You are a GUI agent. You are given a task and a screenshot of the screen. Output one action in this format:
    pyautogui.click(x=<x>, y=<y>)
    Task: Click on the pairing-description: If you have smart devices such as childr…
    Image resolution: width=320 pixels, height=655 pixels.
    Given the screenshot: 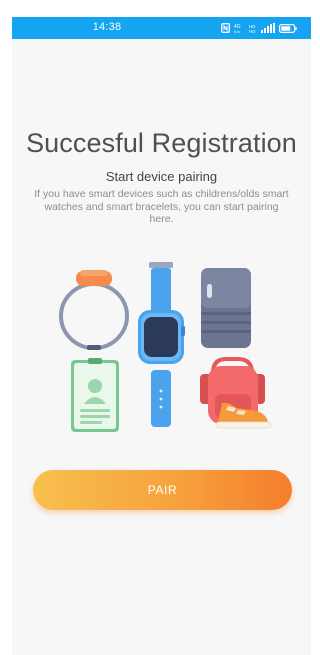 What is the action you would take?
    pyautogui.click(x=161, y=206)
    